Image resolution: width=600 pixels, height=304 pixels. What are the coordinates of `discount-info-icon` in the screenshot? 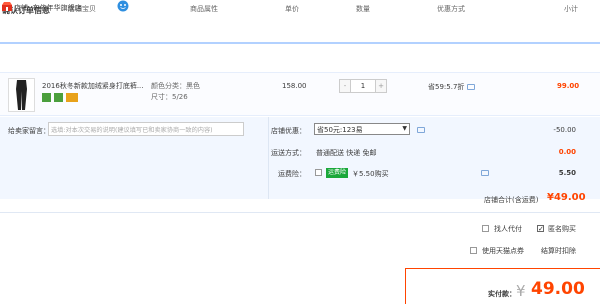 It's located at (421, 130).